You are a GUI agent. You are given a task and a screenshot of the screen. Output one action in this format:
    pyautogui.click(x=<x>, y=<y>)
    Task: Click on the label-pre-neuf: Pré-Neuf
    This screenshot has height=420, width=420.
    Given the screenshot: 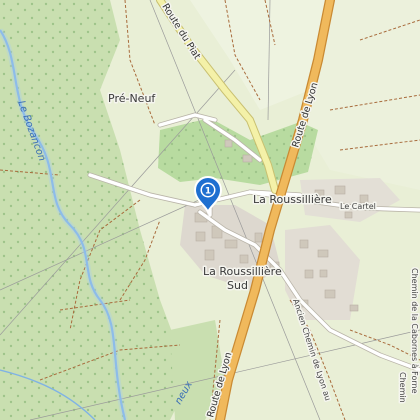 What is the action you would take?
    pyautogui.click(x=132, y=98)
    